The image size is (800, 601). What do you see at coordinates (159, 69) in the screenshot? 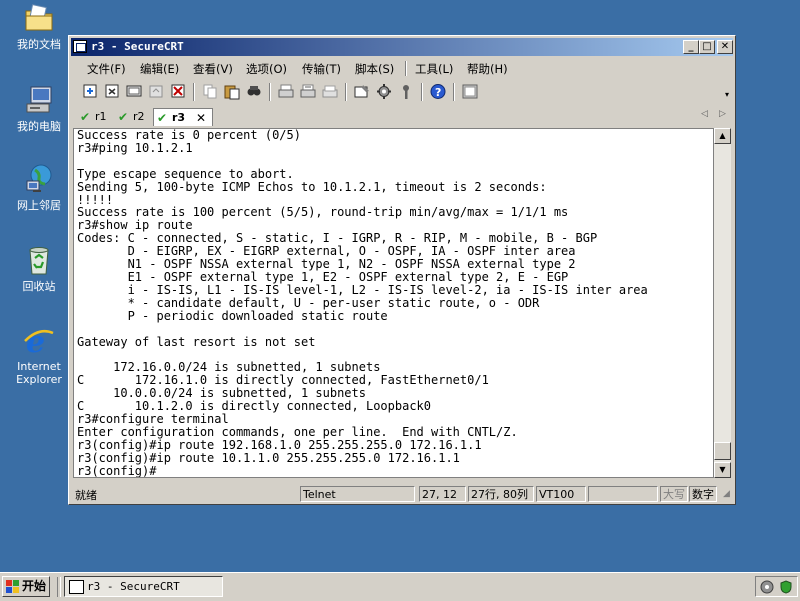
I see `menu-edit: 编辑(E)` at bounding box center [159, 69].